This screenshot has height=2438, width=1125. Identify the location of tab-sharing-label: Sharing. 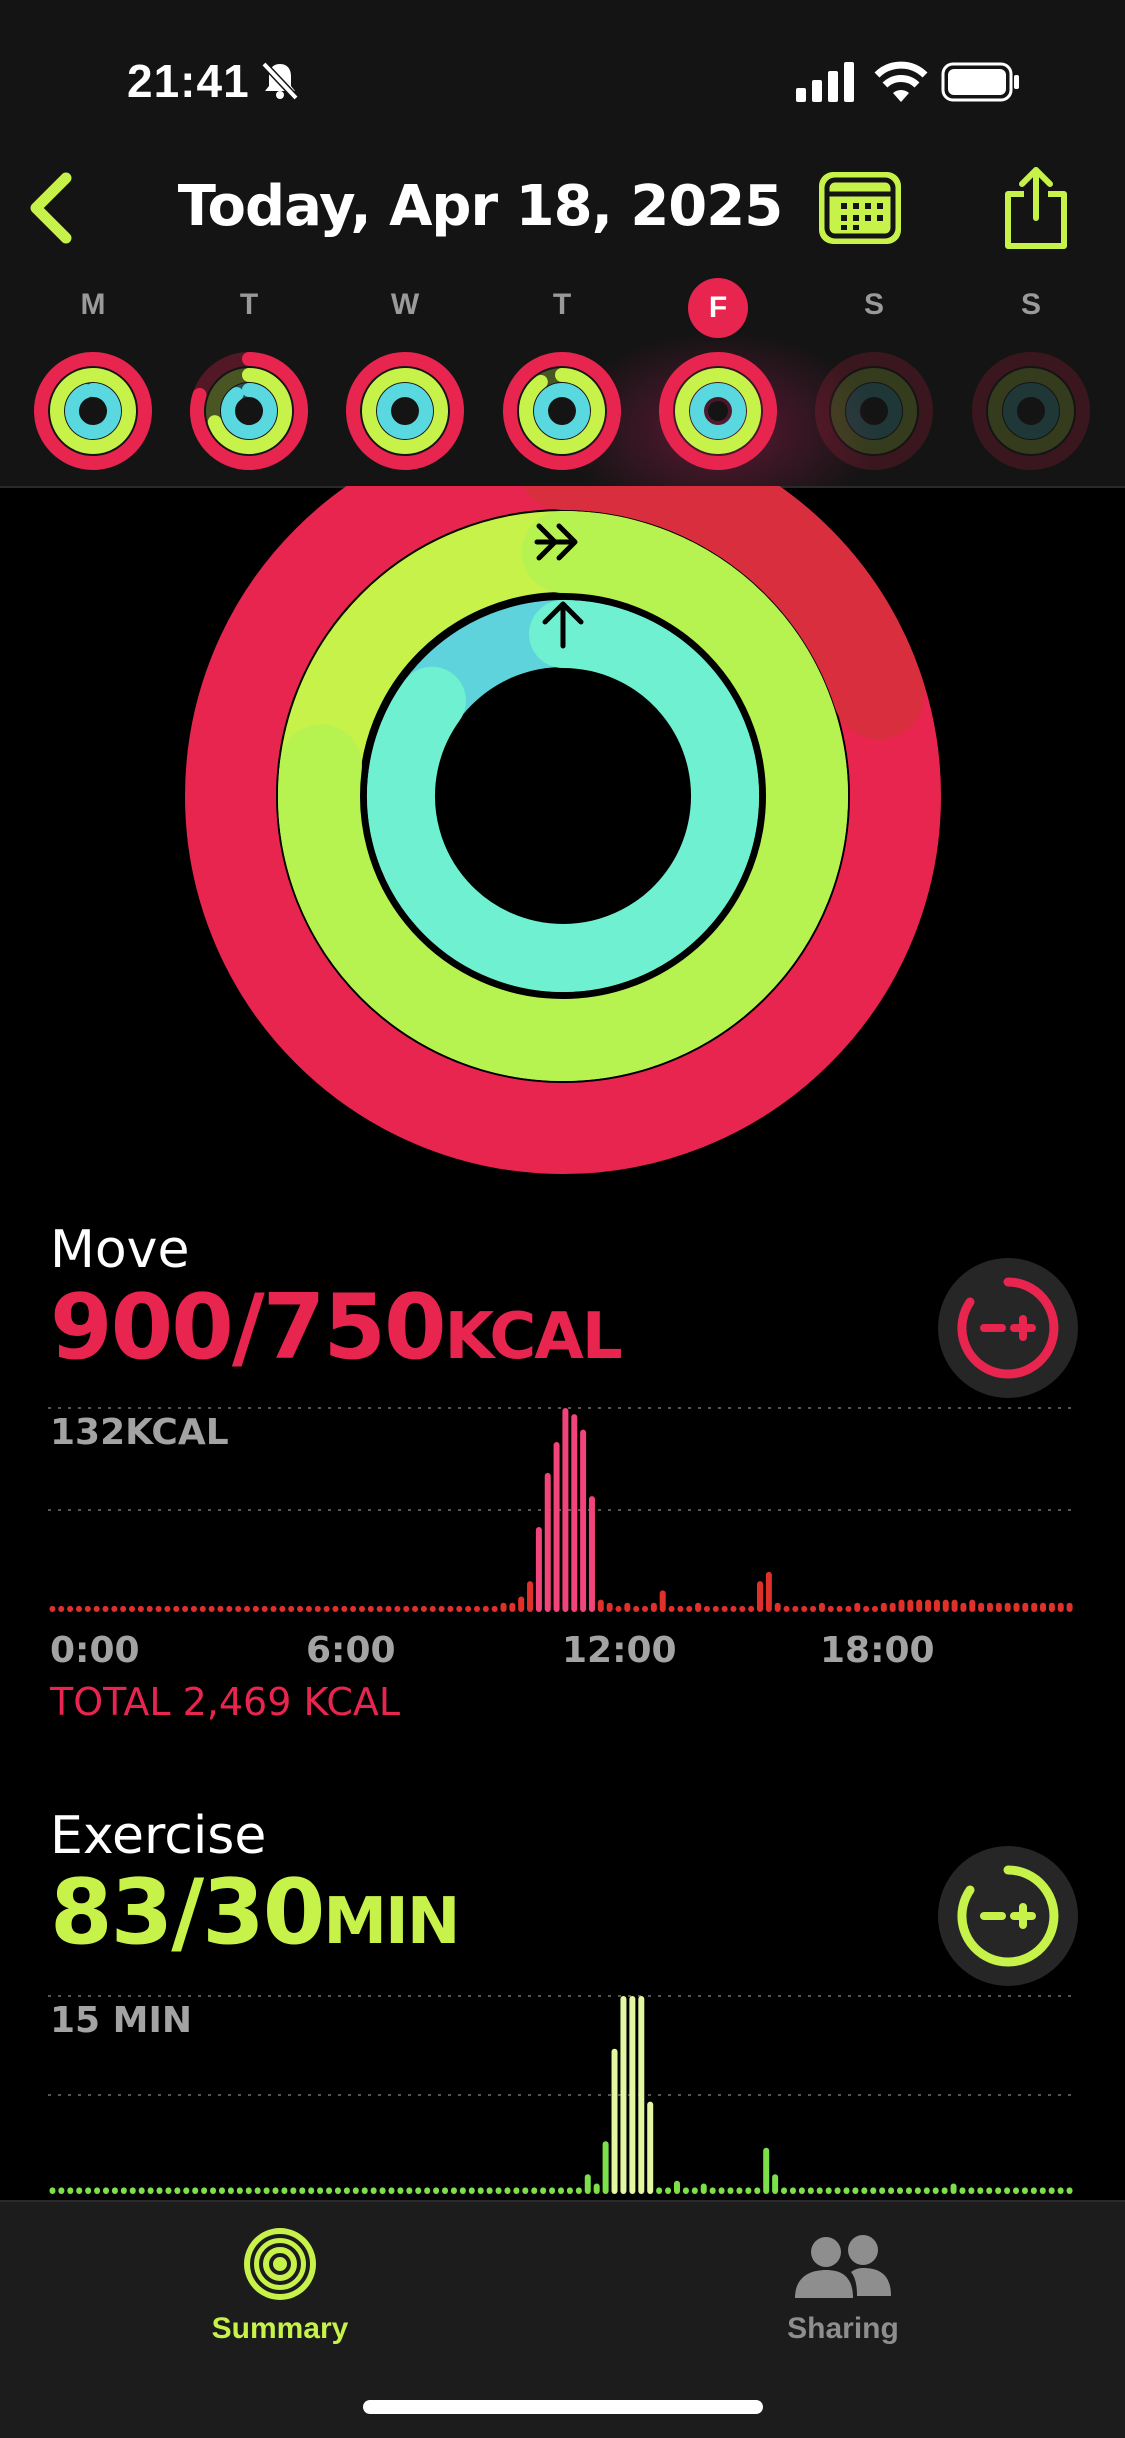
(843, 2328).